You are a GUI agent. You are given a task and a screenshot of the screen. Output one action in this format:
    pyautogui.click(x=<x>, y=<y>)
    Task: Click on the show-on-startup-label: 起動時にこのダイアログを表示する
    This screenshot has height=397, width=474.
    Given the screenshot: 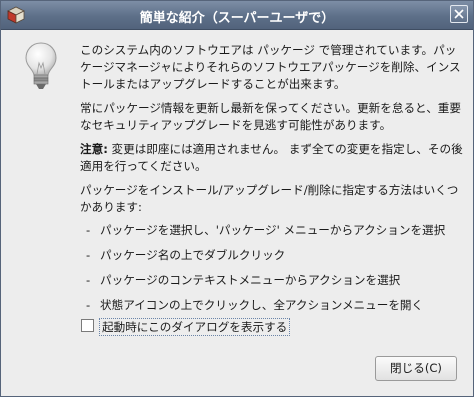 What is the action you would take?
    pyautogui.click(x=195, y=327)
    